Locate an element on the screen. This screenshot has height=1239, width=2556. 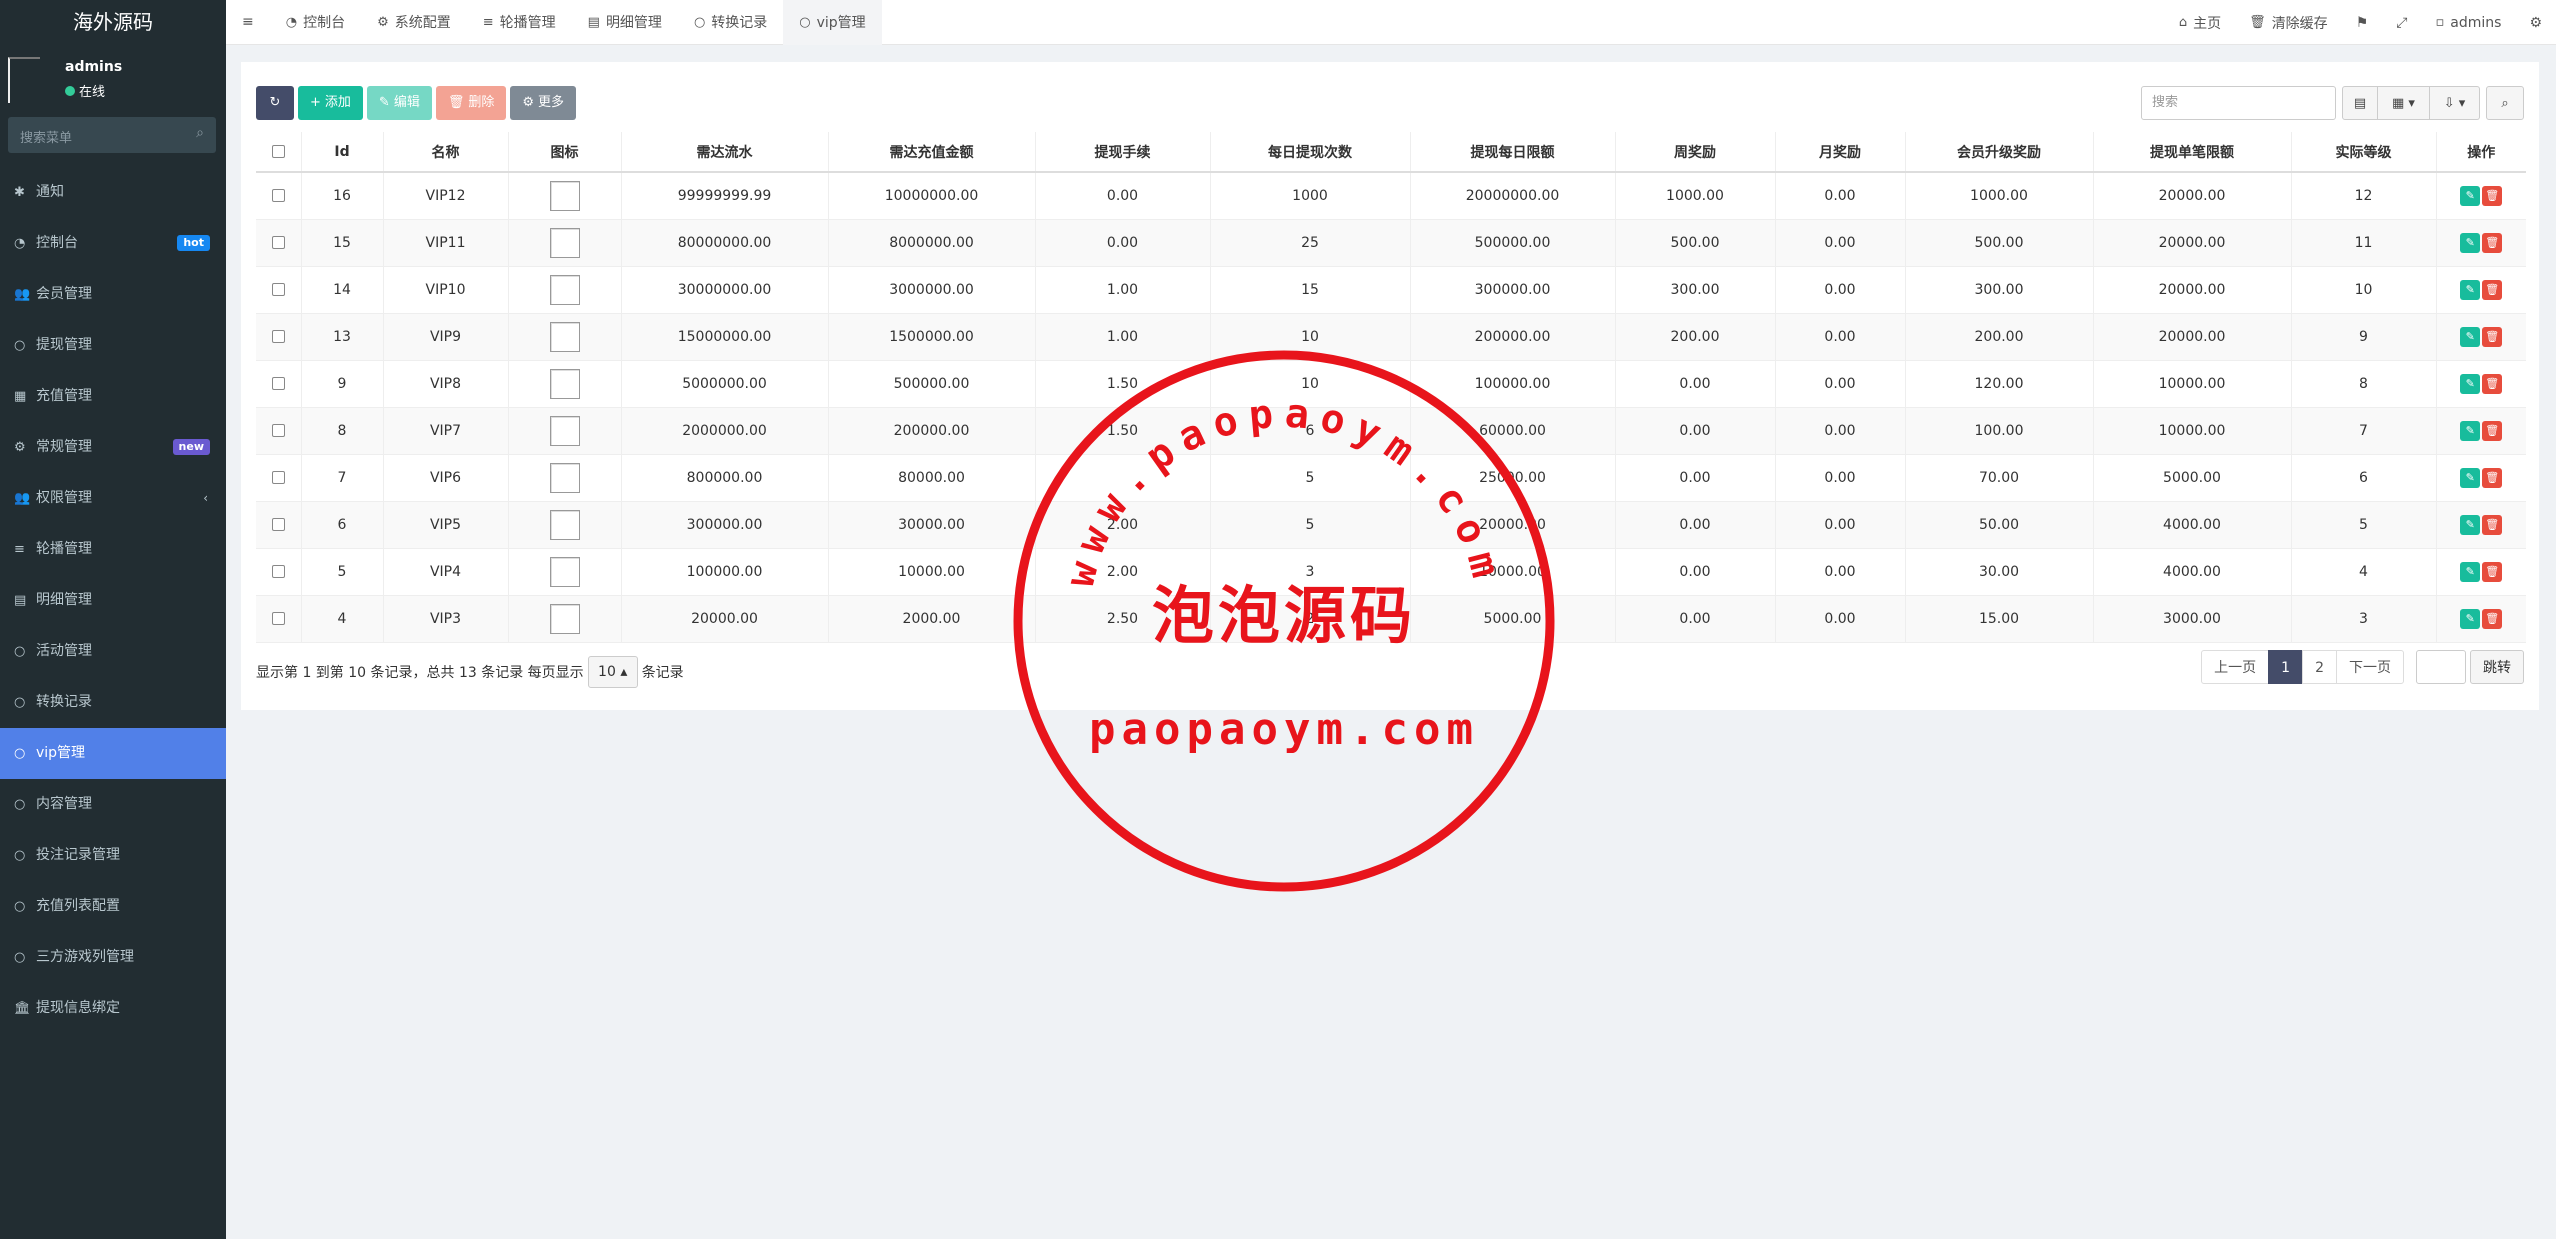
prev-page-button: 上一页 is located at coordinates (2235, 667).